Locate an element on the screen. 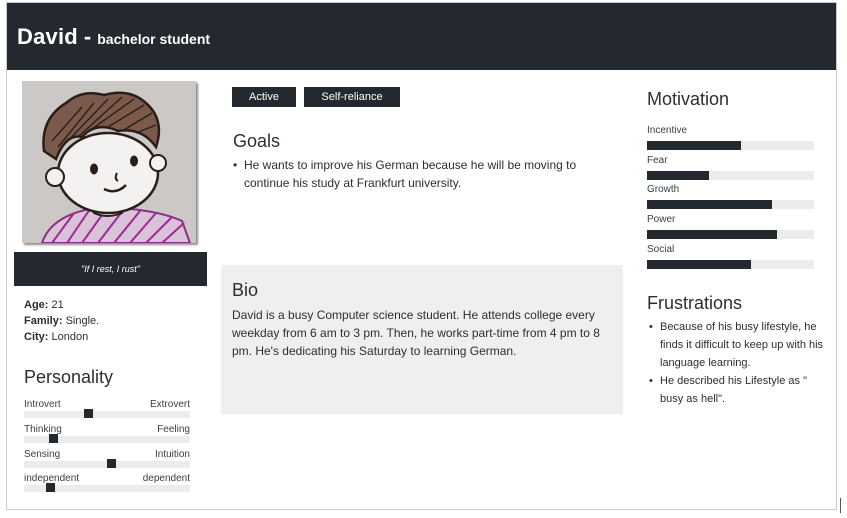 The width and height of the screenshot is (847, 518). motivation-title: Motivation is located at coordinates (688, 99).